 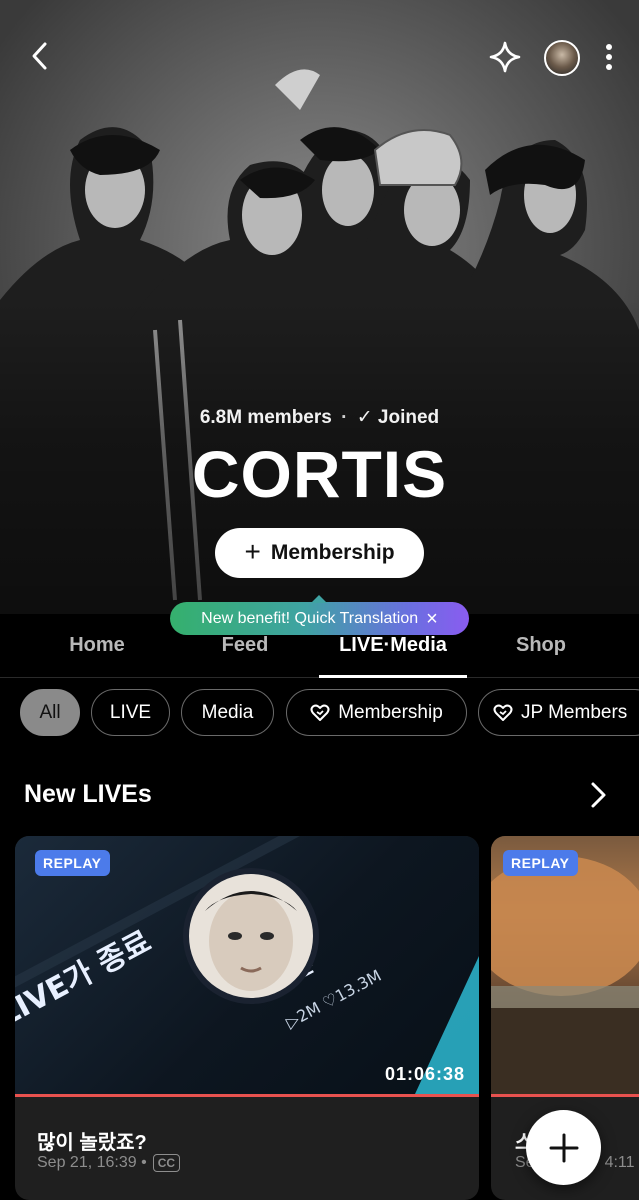 What do you see at coordinates (565, 965) in the screenshot?
I see `live-thumbnail: REPLAY` at bounding box center [565, 965].